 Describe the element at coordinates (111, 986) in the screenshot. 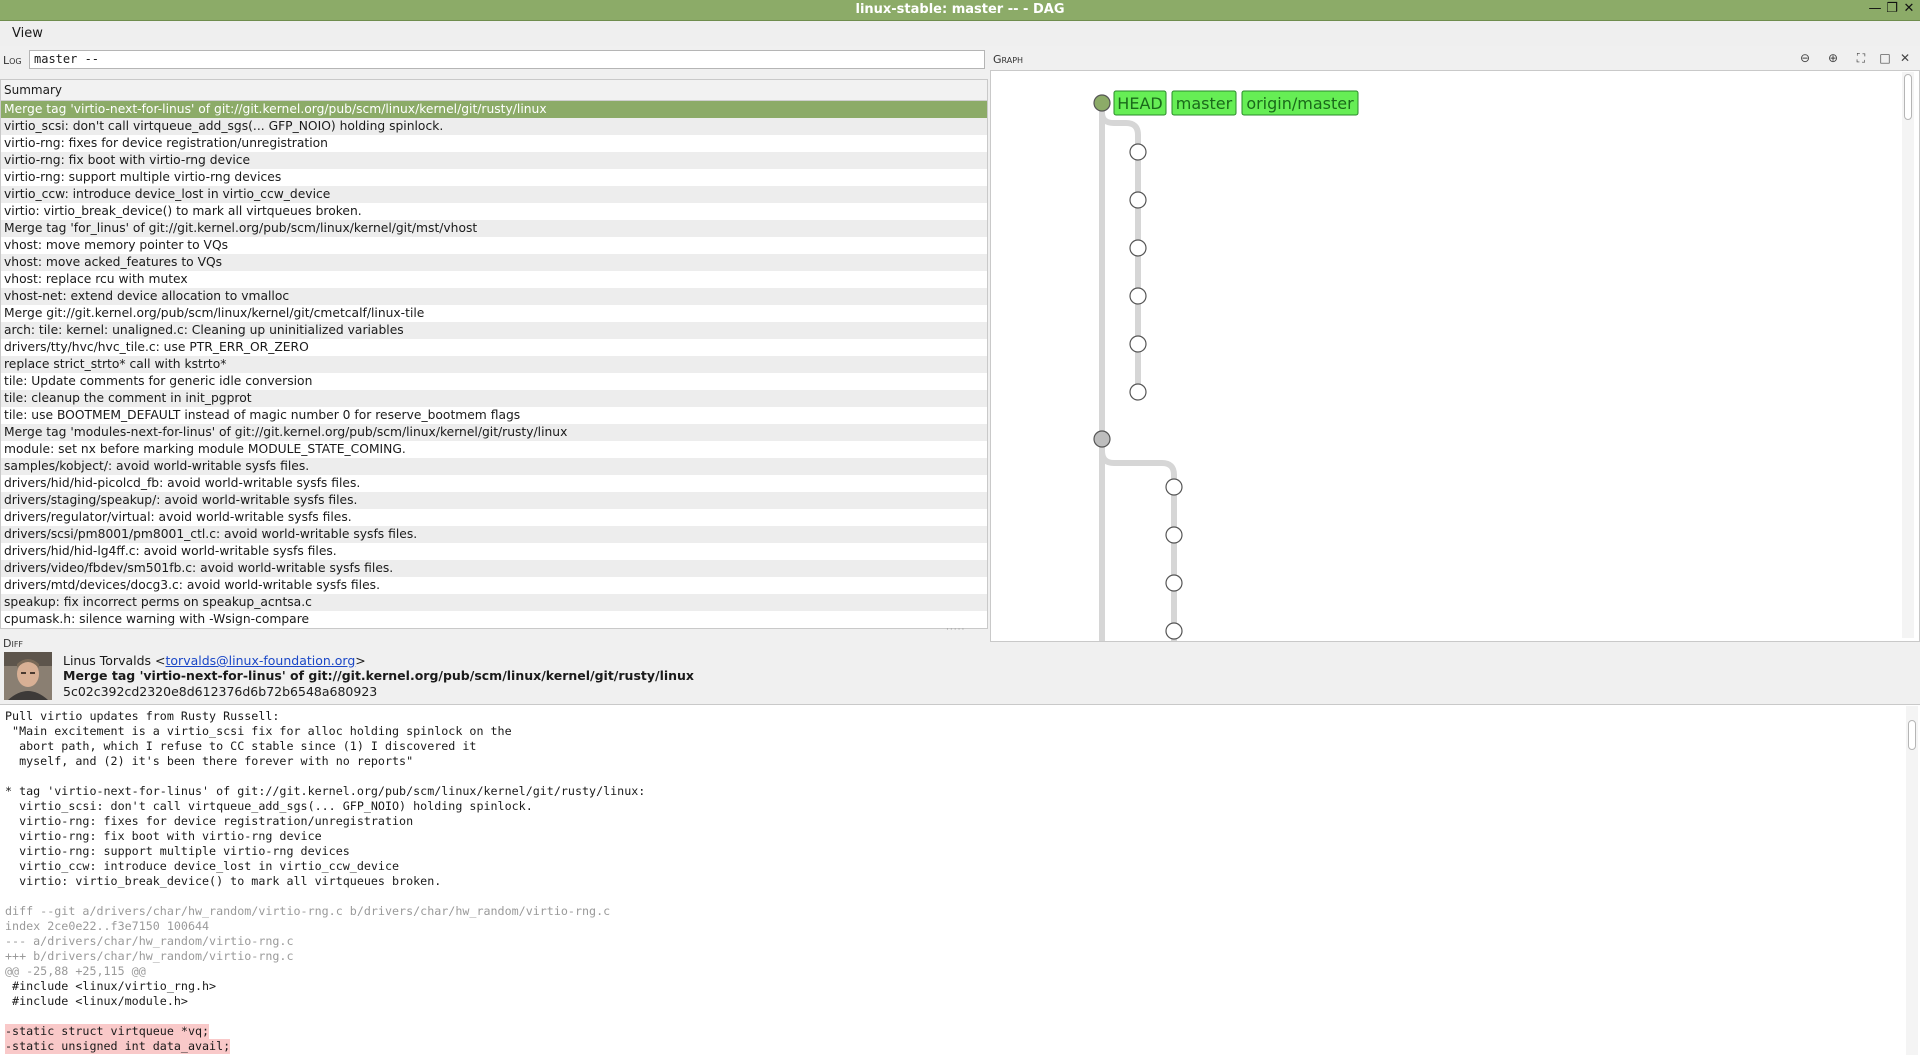

I see `diff-line: #include <linux/virtio_rng.h>` at that location.